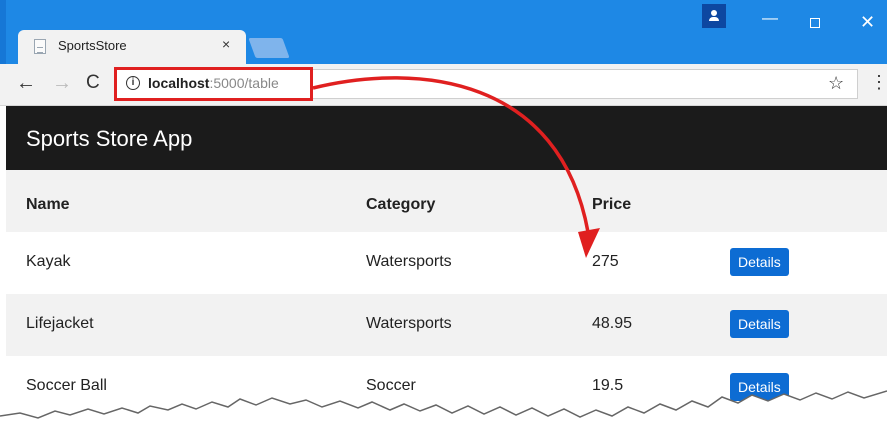 The height and width of the screenshot is (431, 887). Describe the element at coordinates (391, 385) in the screenshot. I see `row-category: Soccer` at that location.